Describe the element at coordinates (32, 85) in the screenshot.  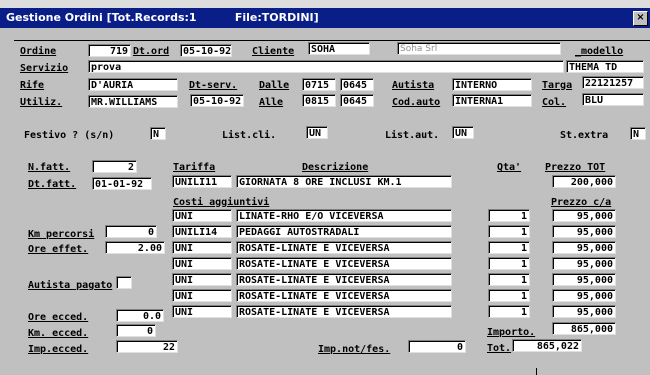
I see `rife-label: Rife` at that location.